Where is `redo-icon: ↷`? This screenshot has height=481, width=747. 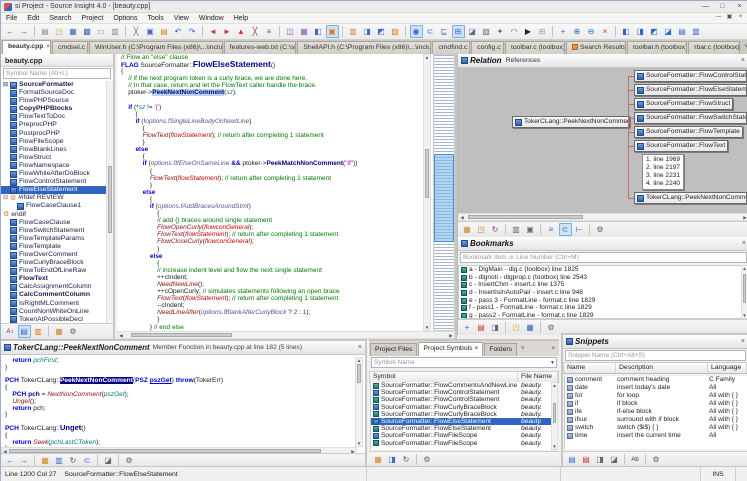 redo-icon: ↷ is located at coordinates (192, 31).